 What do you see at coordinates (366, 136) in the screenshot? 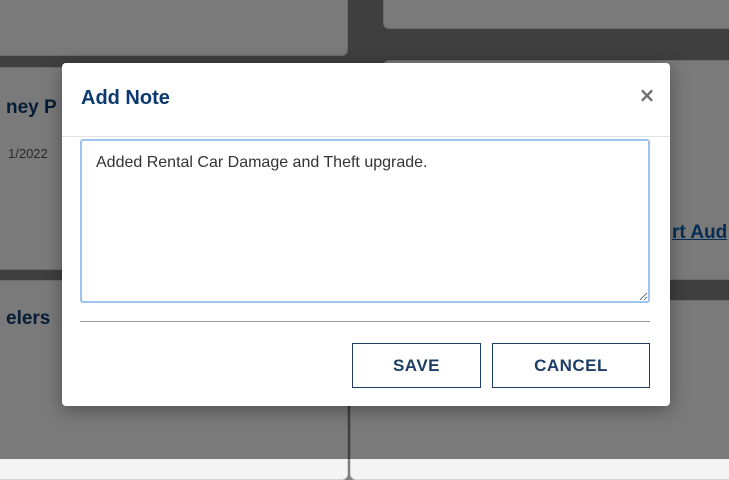
I see `header-divider` at bounding box center [366, 136].